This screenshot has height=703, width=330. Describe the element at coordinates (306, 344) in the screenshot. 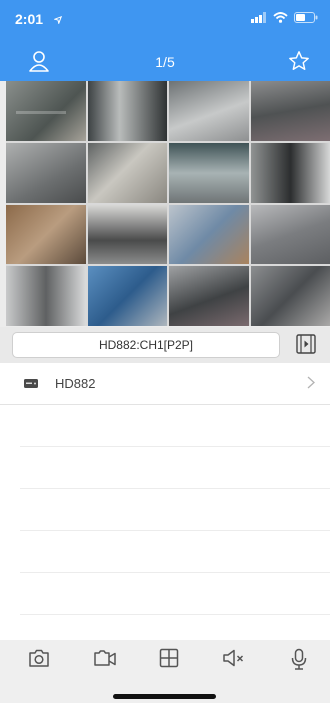

I see `film-playback-icon` at that location.